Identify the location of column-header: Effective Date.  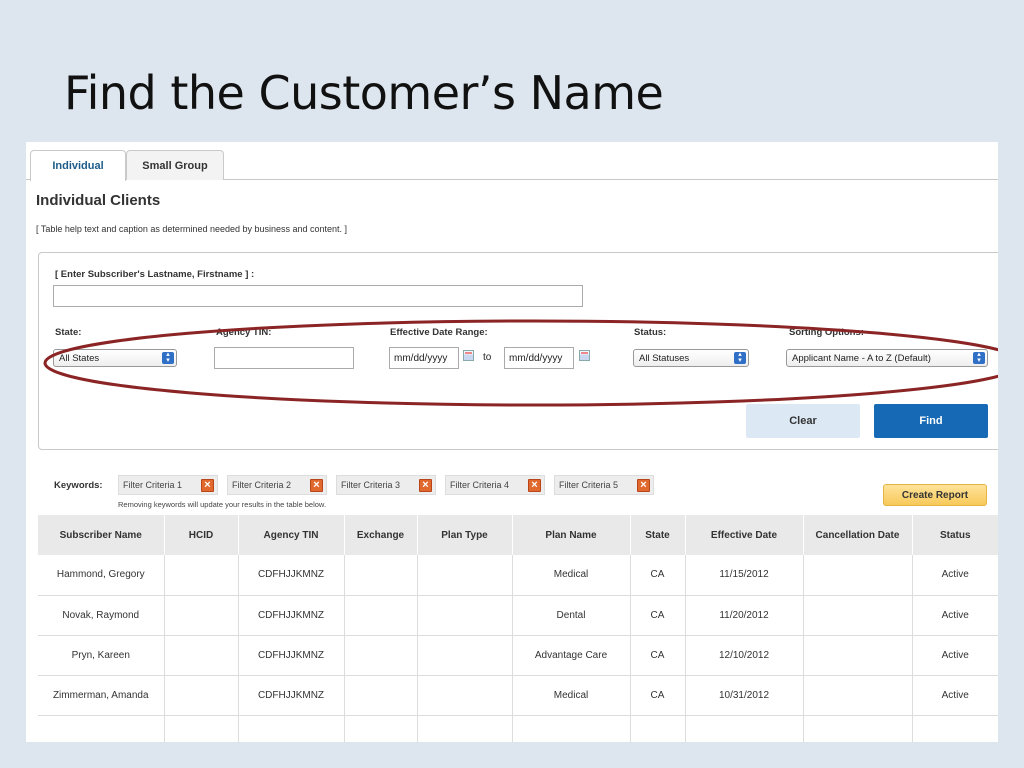
(744, 535).